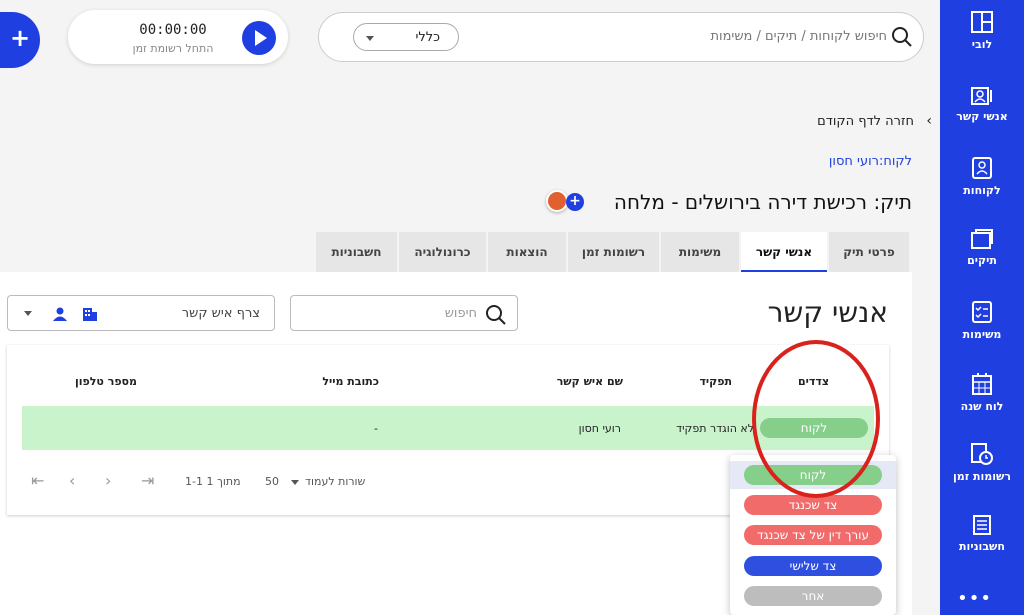  What do you see at coordinates (982, 190) in the screenshot?
I see `sidebar-item-label: לקוחות` at bounding box center [982, 190].